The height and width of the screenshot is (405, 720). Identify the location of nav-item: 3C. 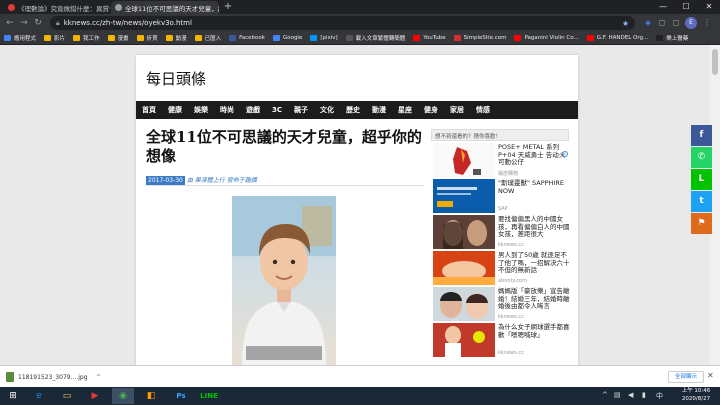
(277, 110).